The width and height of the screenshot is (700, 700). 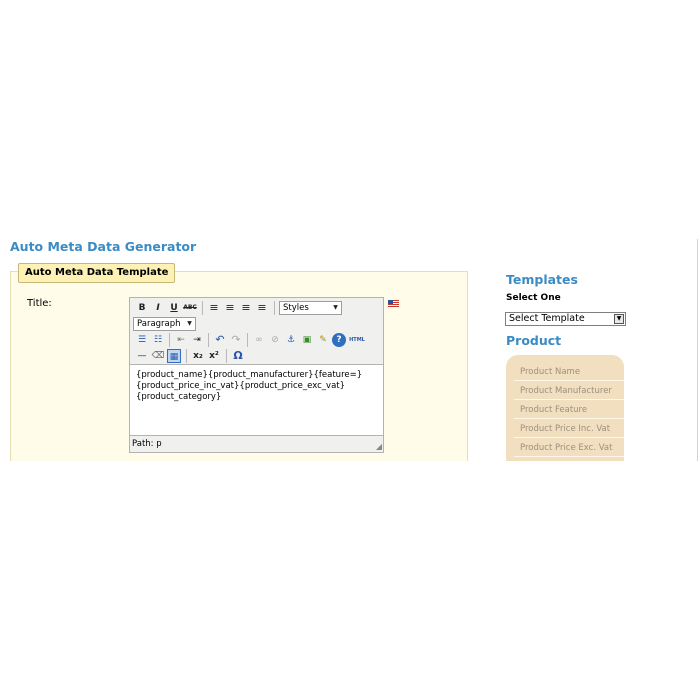 What do you see at coordinates (158, 340) in the screenshot?
I see `numbered-list-icon: ☷` at bounding box center [158, 340].